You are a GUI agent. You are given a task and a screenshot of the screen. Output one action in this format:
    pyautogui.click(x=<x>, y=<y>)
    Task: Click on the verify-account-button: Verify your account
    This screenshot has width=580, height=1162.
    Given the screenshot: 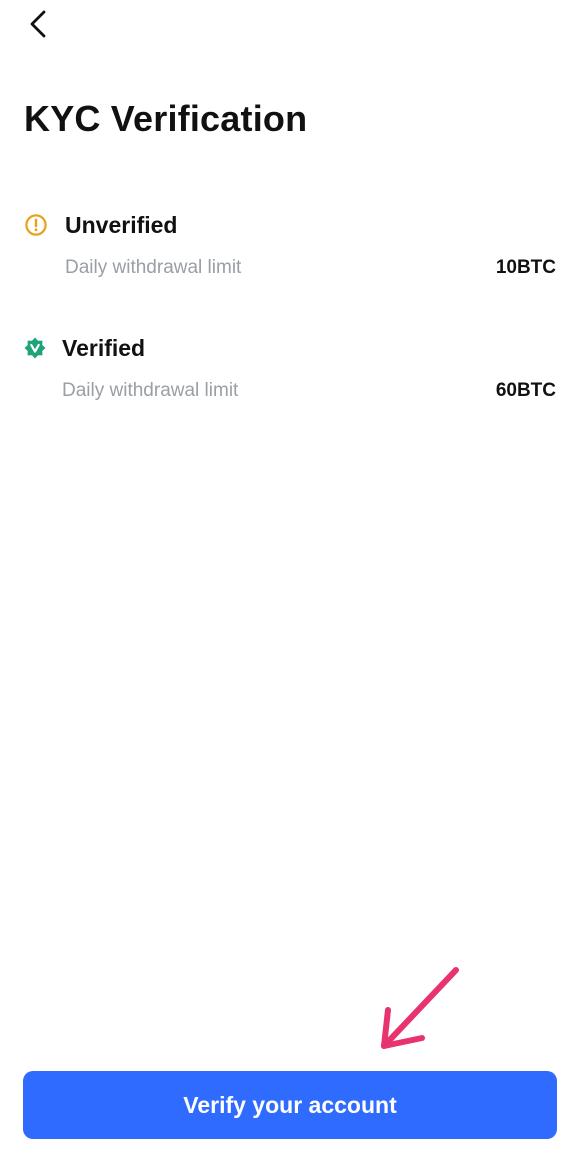 What is the action you would take?
    pyautogui.click(x=290, y=1105)
    